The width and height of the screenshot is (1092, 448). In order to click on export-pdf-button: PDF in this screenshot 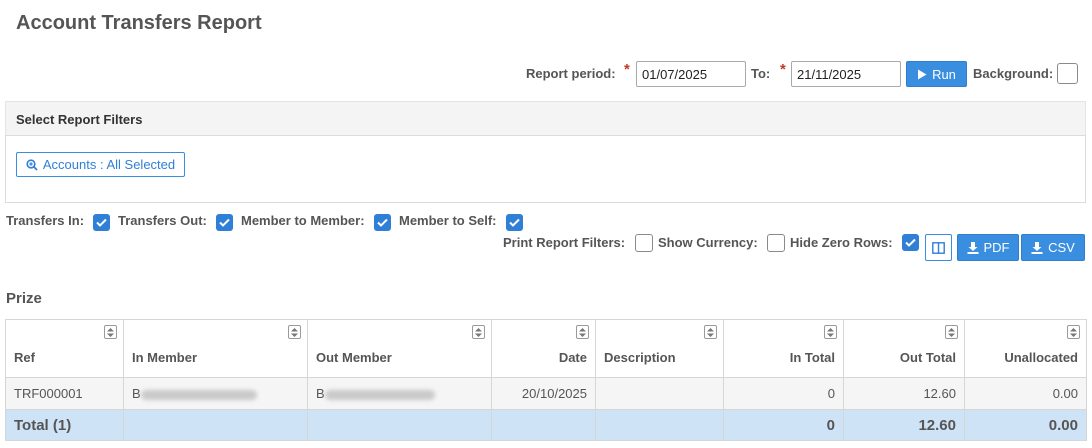, I will do `click(988, 247)`.